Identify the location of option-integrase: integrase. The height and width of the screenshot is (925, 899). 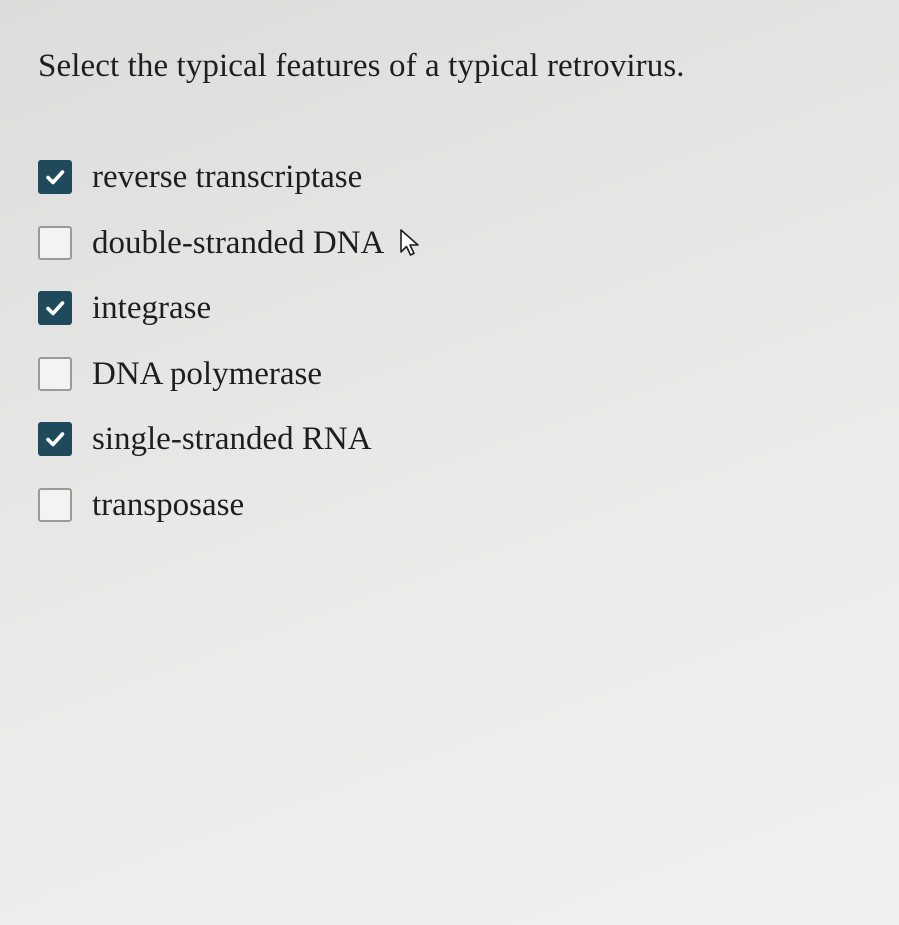
(211, 308).